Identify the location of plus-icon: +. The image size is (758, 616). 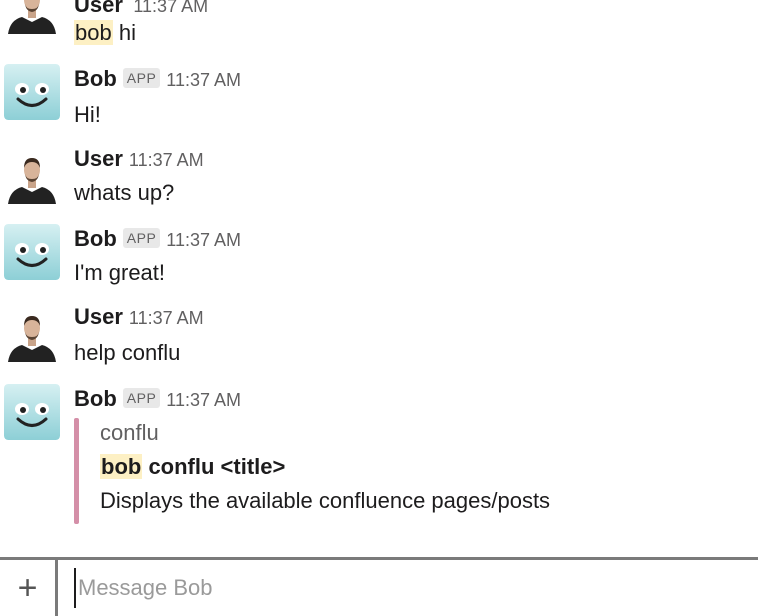
(27, 588).